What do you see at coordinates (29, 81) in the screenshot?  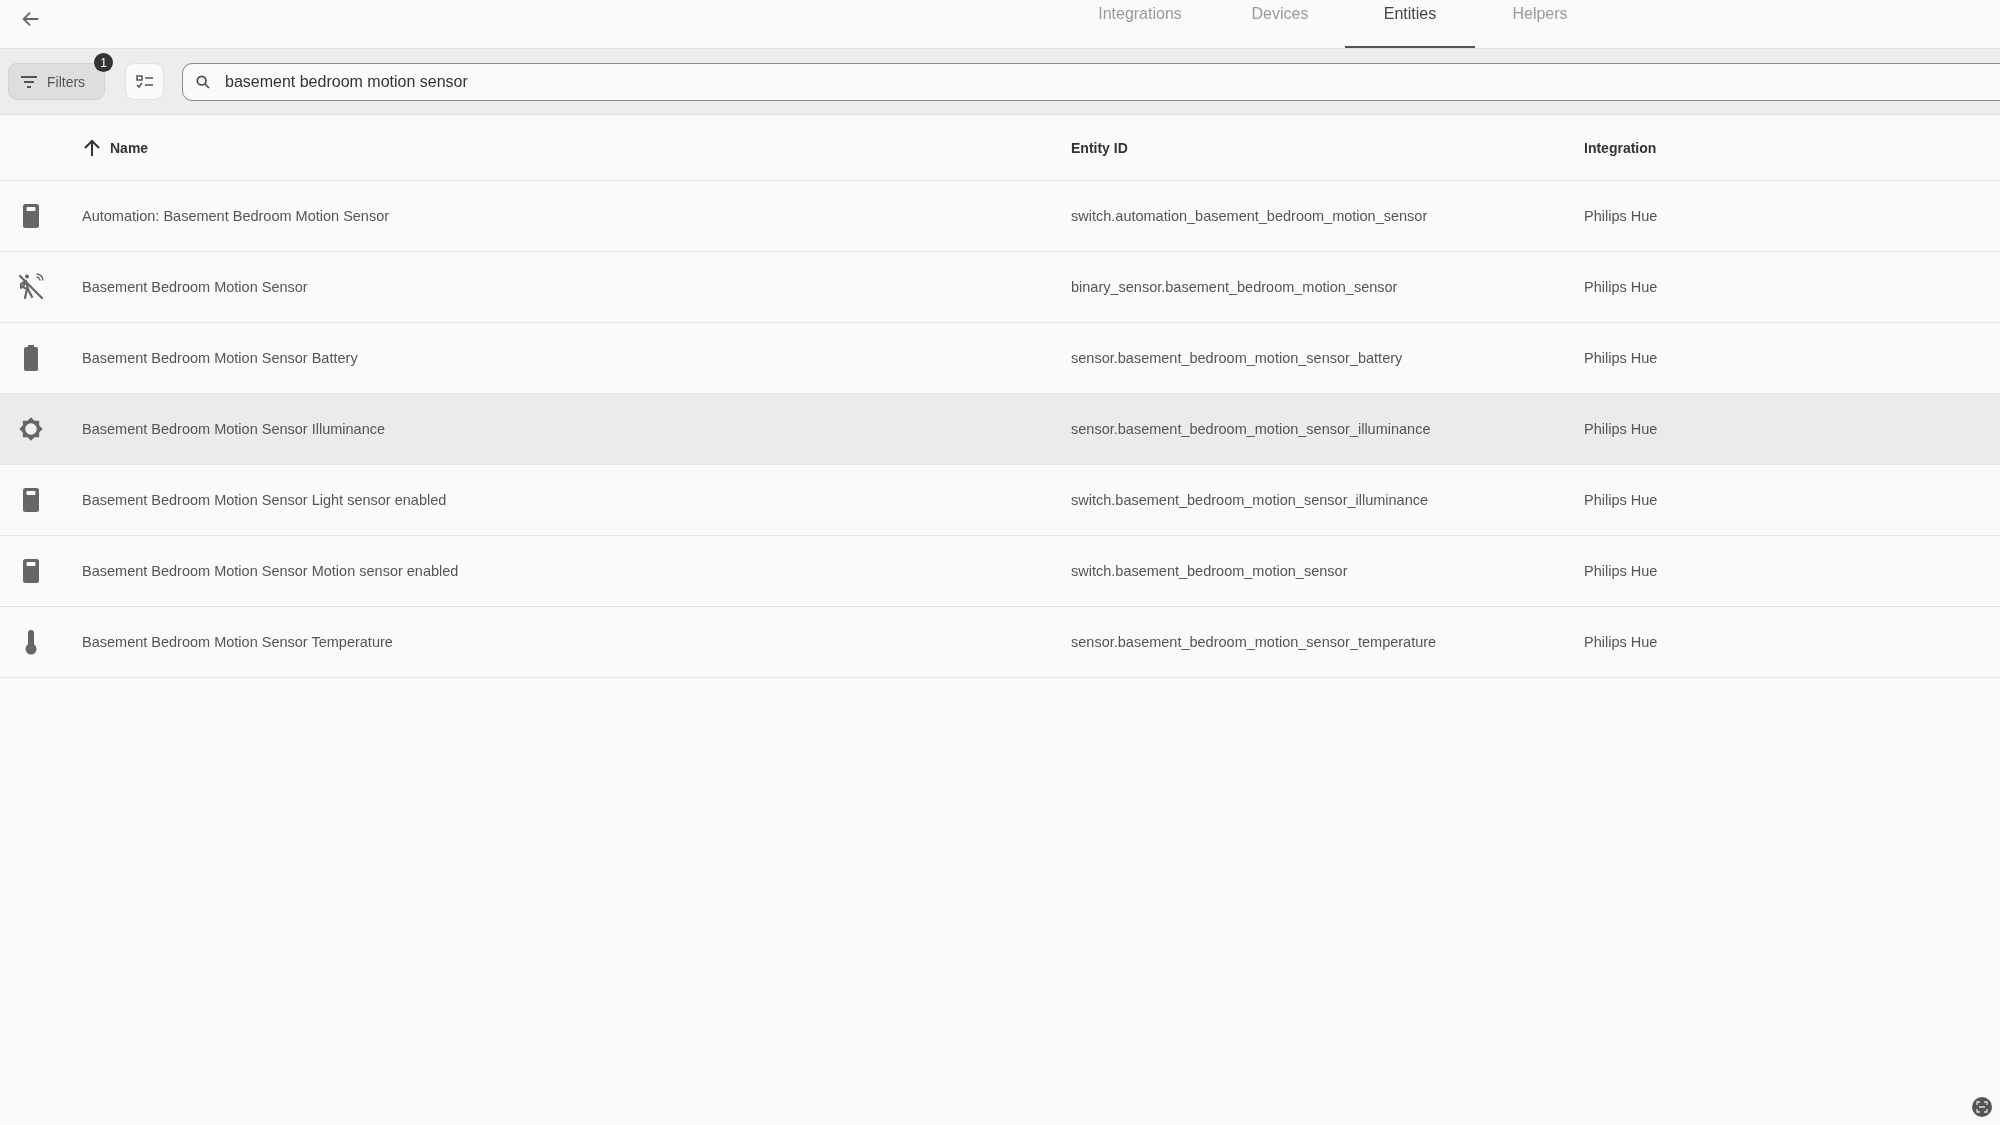 I see `filter-icon` at bounding box center [29, 81].